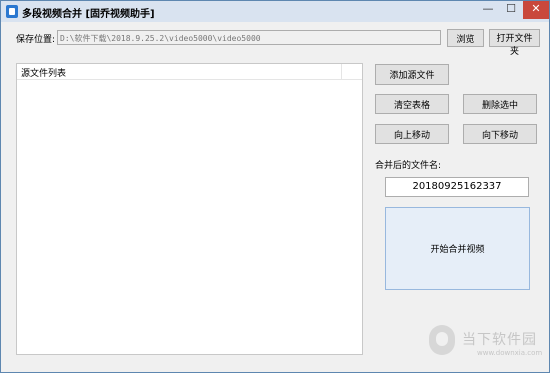  Describe the element at coordinates (511, 10) in the screenshot. I see `maximize-button: ☐` at that location.